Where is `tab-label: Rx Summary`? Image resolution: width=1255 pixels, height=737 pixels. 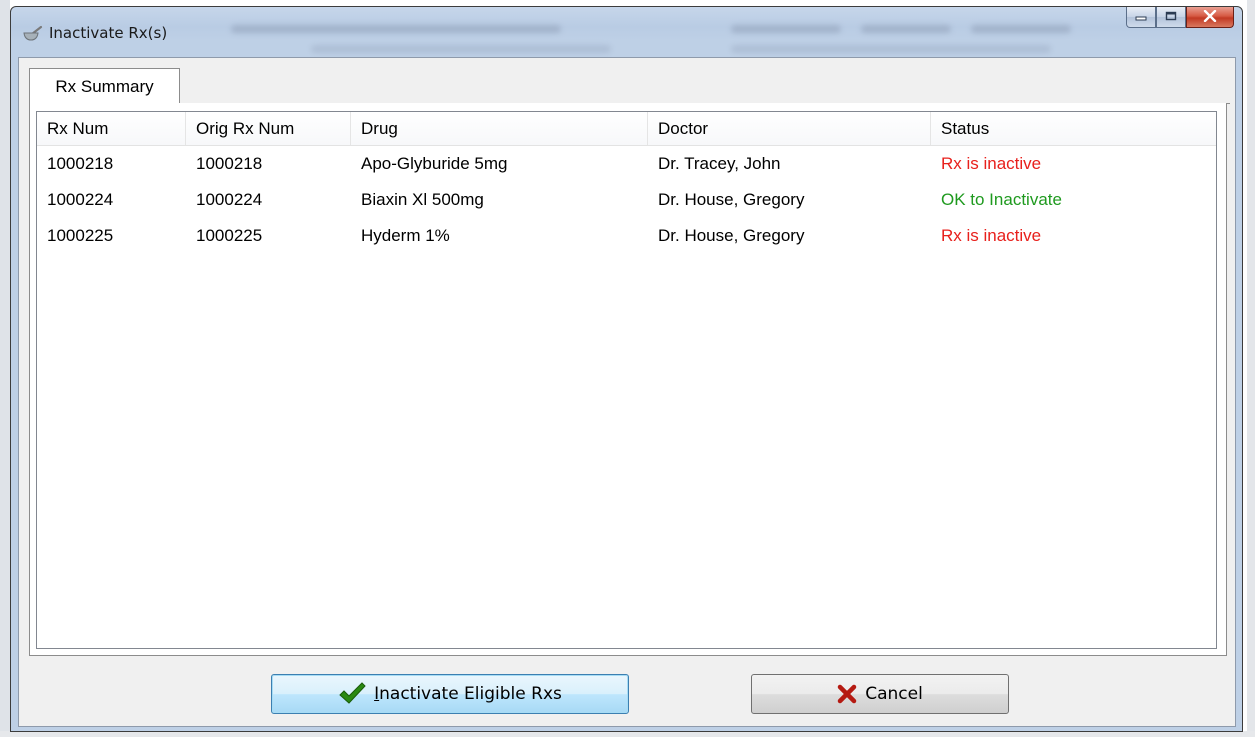 tab-label: Rx Summary is located at coordinates (104, 86).